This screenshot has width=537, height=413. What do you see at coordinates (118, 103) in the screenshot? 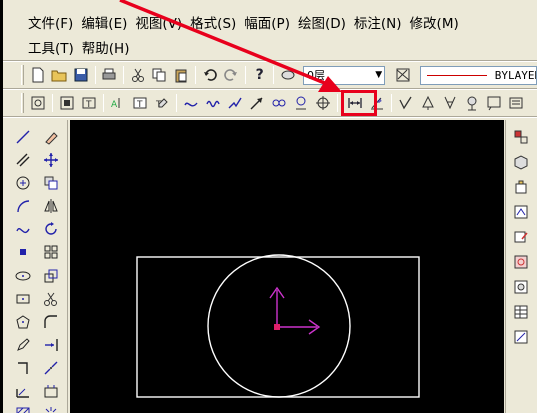
I see `text-style-icon: A` at bounding box center [118, 103].